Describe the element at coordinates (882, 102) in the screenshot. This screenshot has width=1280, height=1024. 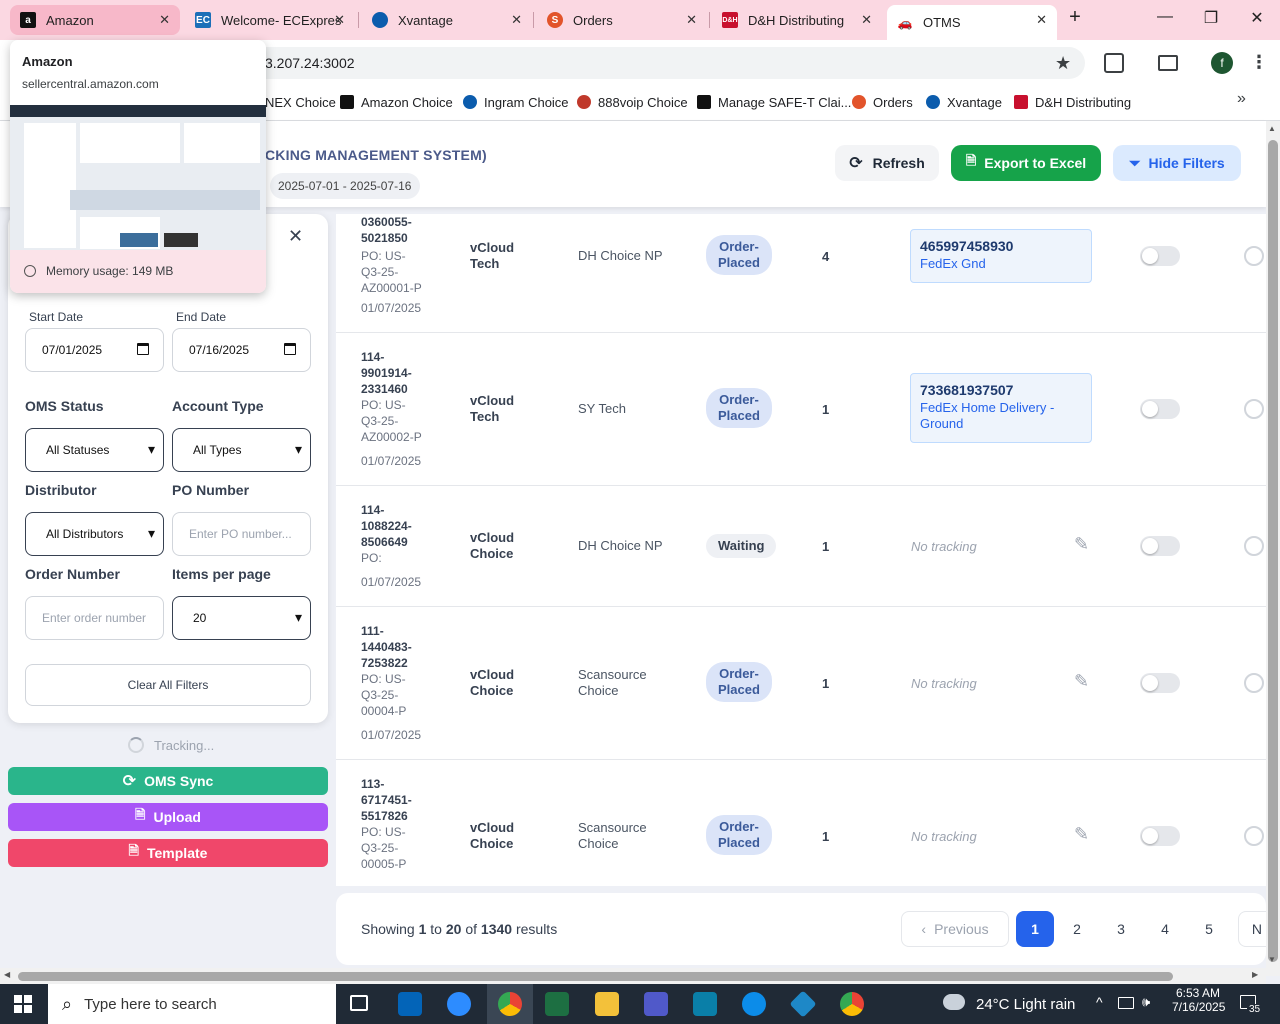
I see `bookmark-orders: Orders` at that location.